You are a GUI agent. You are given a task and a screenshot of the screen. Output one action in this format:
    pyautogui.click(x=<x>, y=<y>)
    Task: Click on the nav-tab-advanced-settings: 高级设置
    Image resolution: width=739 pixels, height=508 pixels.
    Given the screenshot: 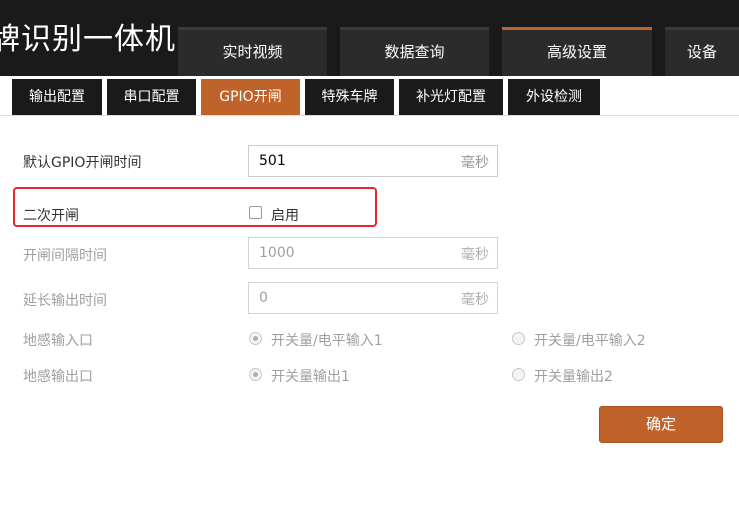 What is the action you would take?
    pyautogui.click(x=577, y=51)
    